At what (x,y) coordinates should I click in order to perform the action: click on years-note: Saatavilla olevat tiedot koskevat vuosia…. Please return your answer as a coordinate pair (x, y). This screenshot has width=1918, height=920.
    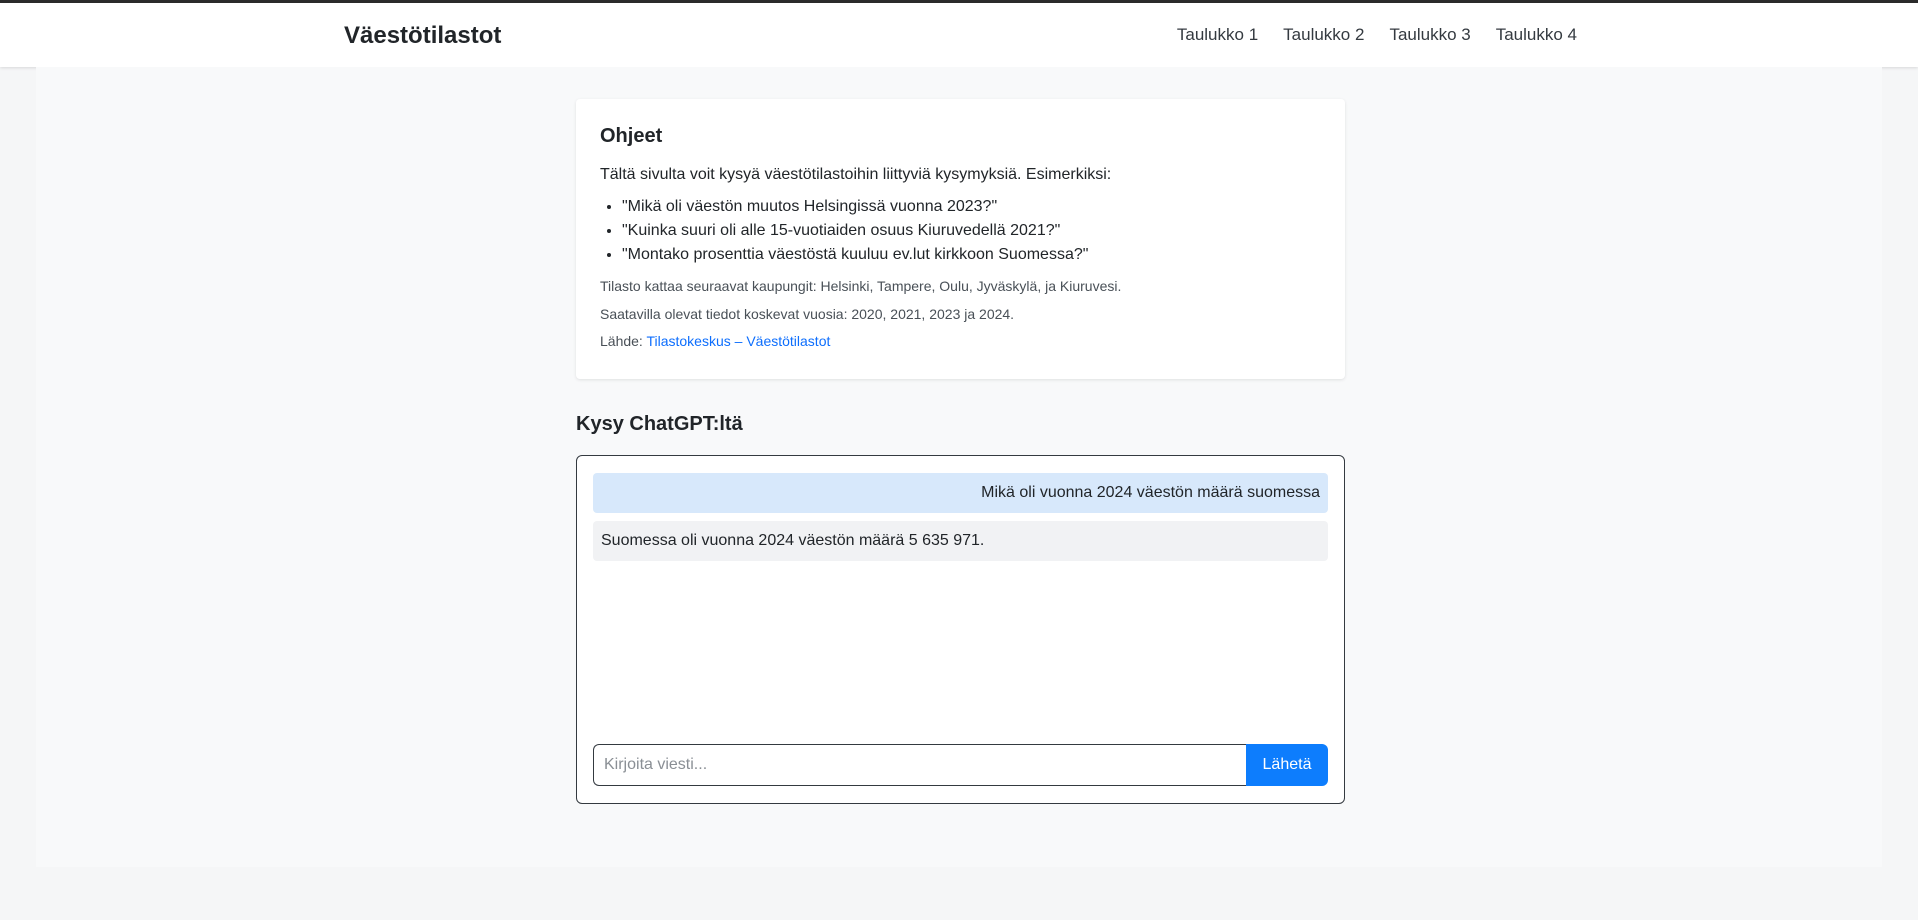
    Looking at the image, I should click on (807, 314).